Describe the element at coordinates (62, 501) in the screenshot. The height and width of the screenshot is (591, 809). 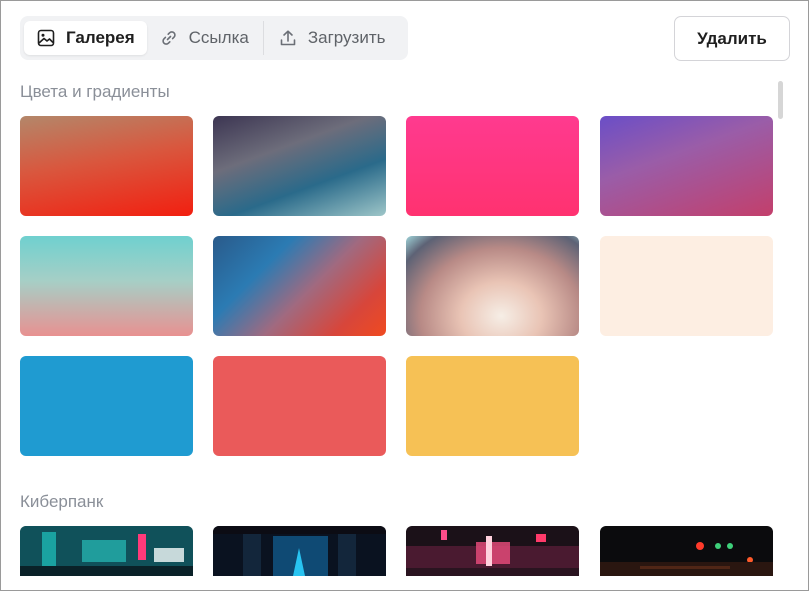
I see `section-title-cyberpunk: Киберпанк` at that location.